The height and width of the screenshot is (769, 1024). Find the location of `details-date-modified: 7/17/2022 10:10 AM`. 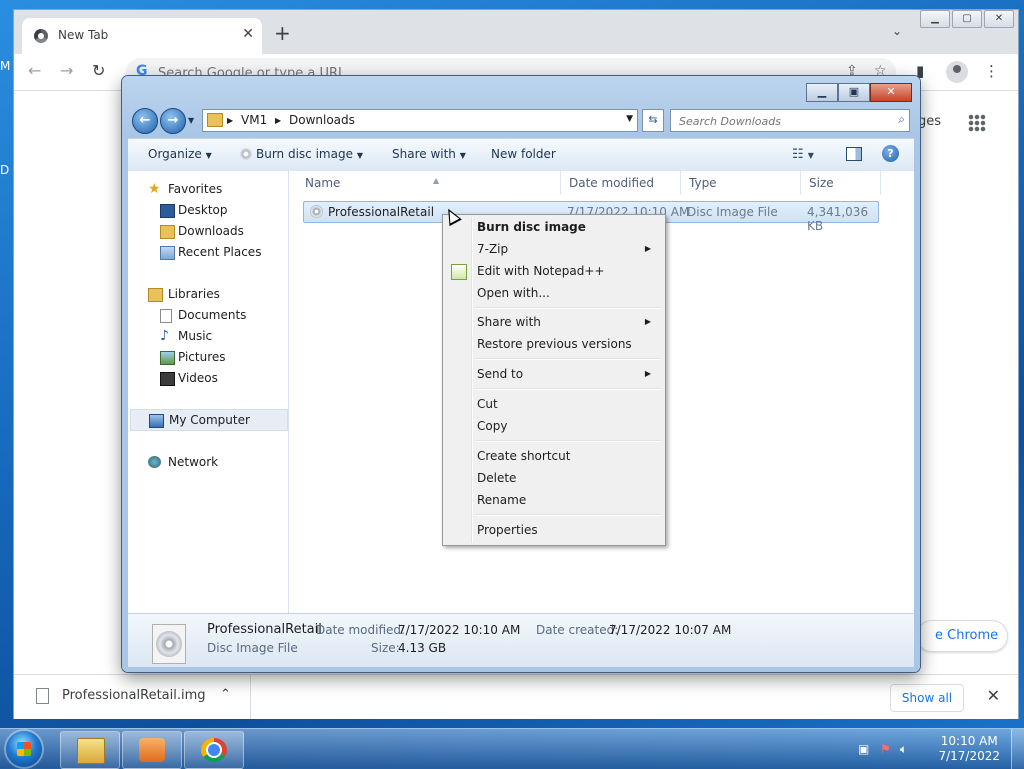

details-date-modified: 7/17/2022 10:10 AM is located at coordinates (459, 630).